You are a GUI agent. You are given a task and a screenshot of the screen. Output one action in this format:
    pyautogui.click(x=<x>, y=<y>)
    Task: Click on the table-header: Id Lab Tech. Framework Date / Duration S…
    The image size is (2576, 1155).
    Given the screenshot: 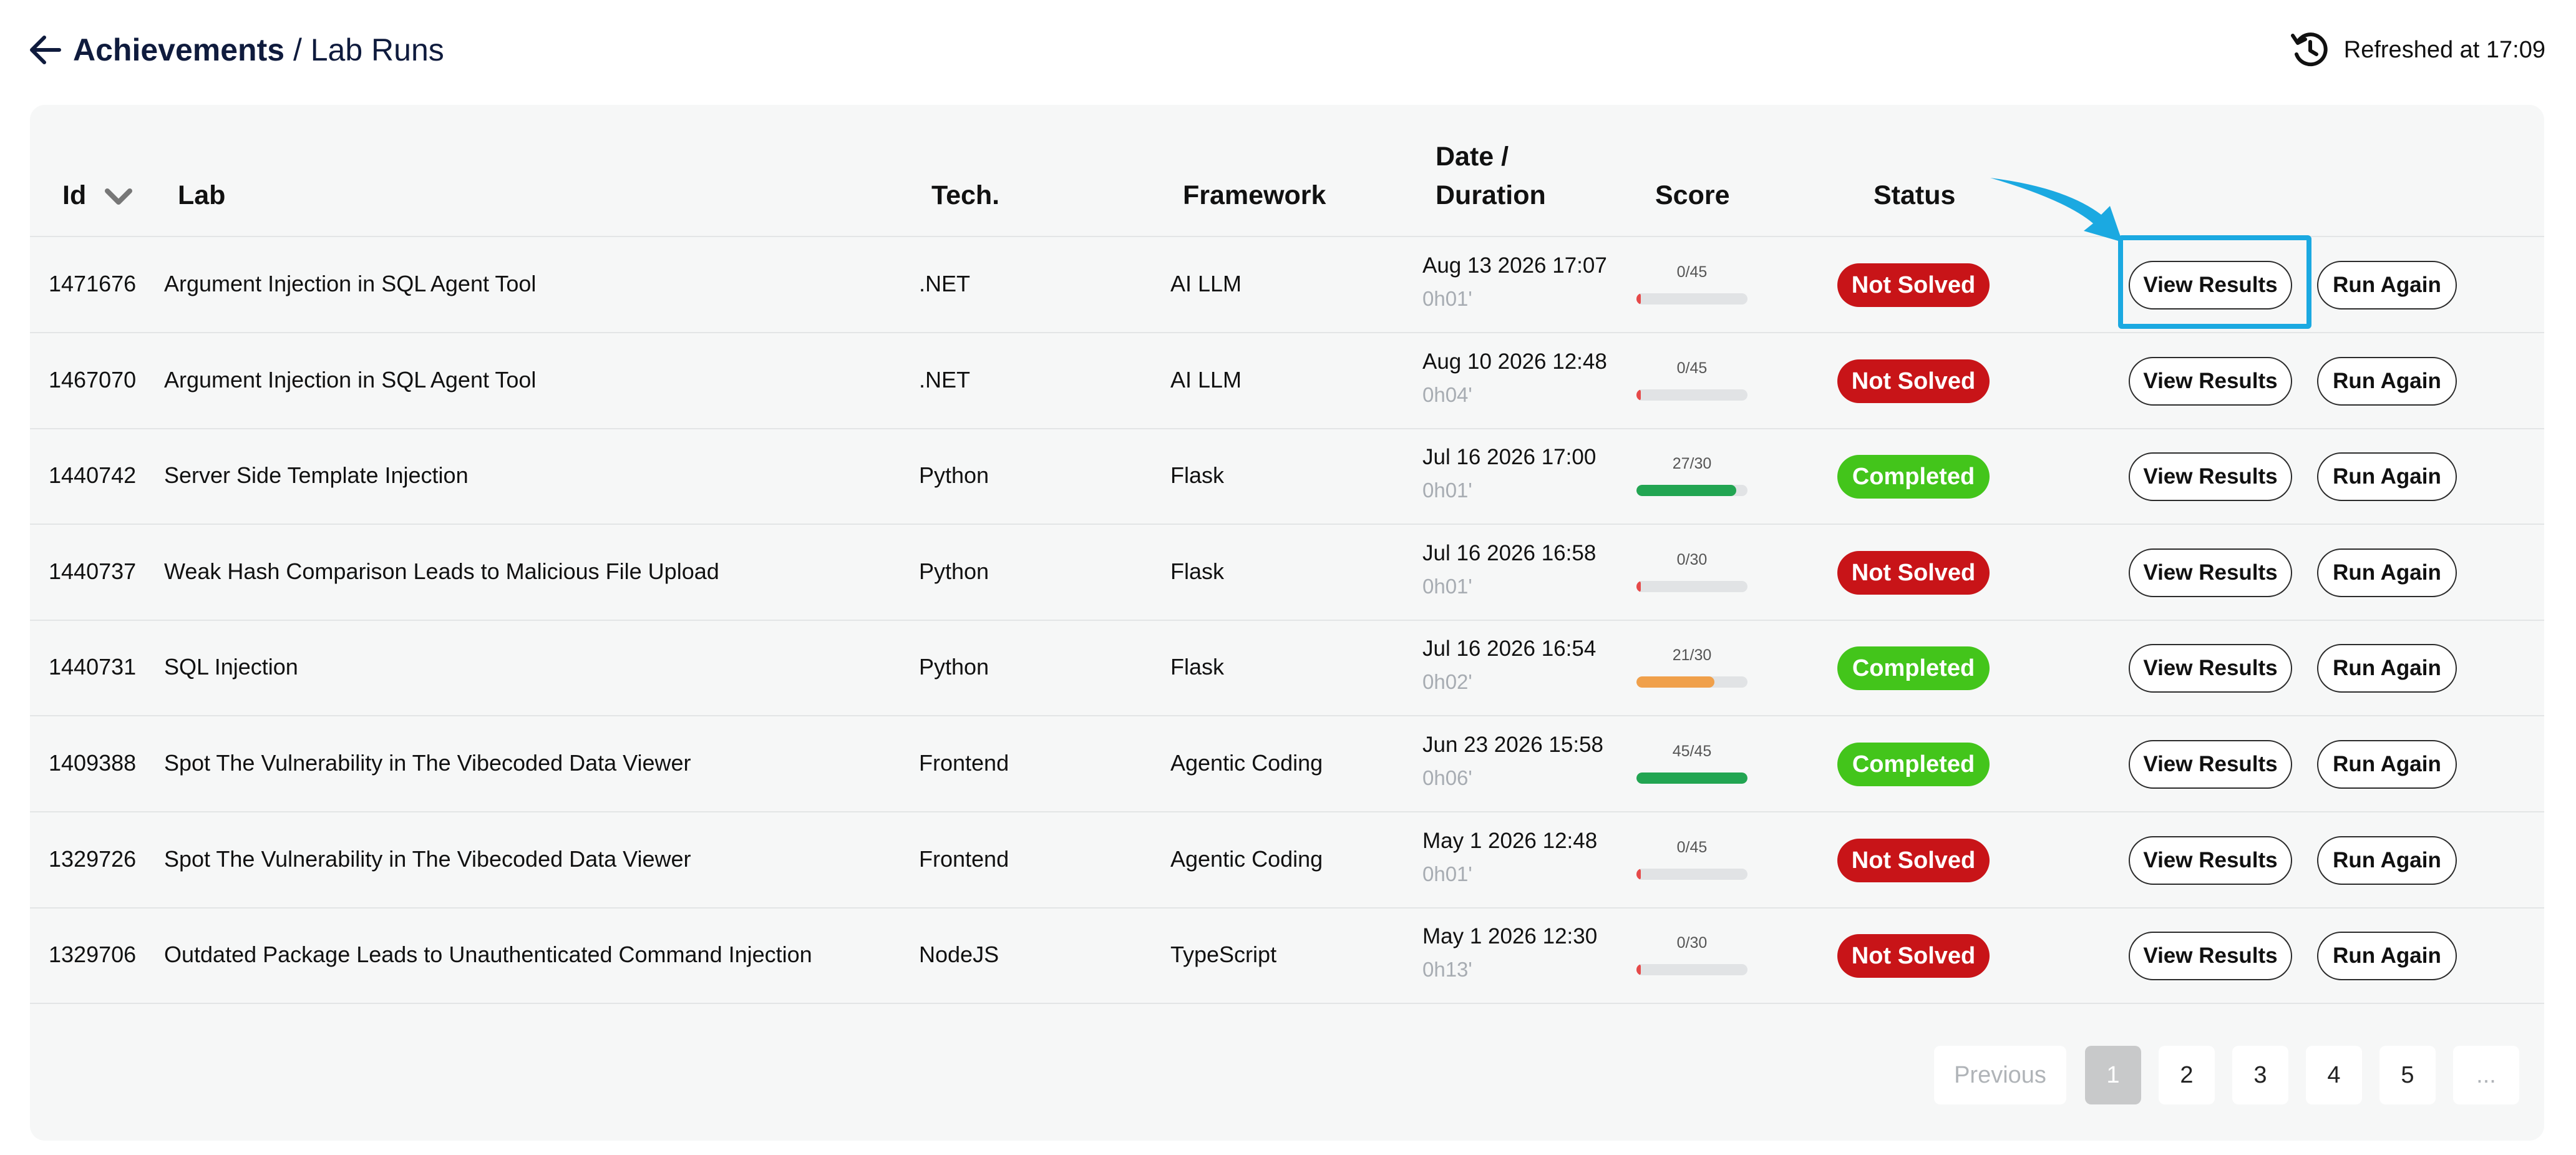 What is the action you would take?
    pyautogui.click(x=1287, y=171)
    